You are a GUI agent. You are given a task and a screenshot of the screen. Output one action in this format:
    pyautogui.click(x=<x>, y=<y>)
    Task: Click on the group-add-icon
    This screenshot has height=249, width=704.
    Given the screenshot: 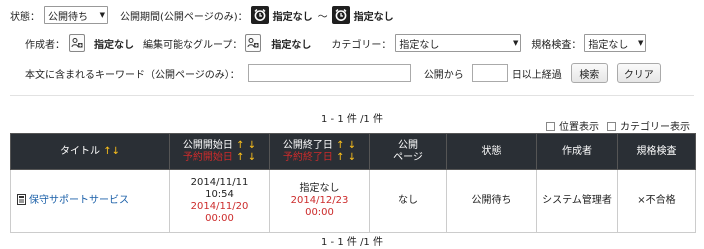 What is the action you would take?
    pyautogui.click(x=253, y=43)
    